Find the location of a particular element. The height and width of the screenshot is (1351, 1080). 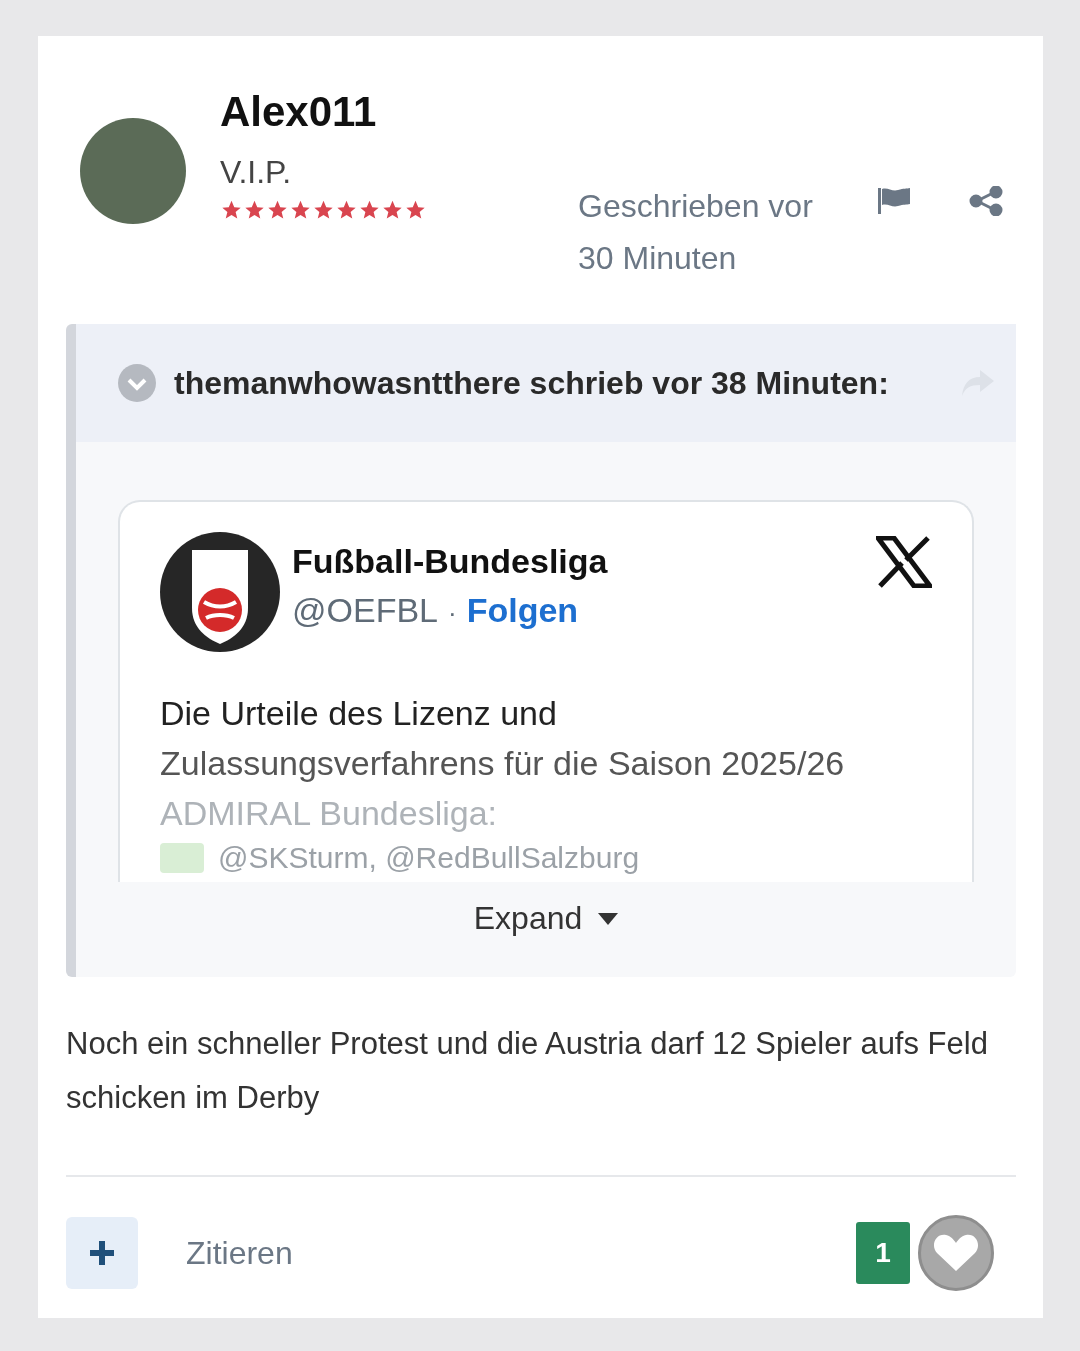

heart-icon is located at coordinates (956, 1253).